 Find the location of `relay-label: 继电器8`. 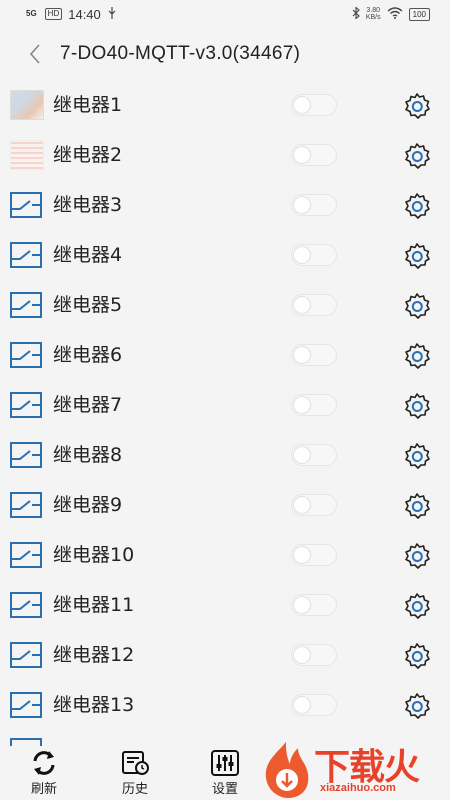

relay-label: 继电器8 is located at coordinates (88, 455).